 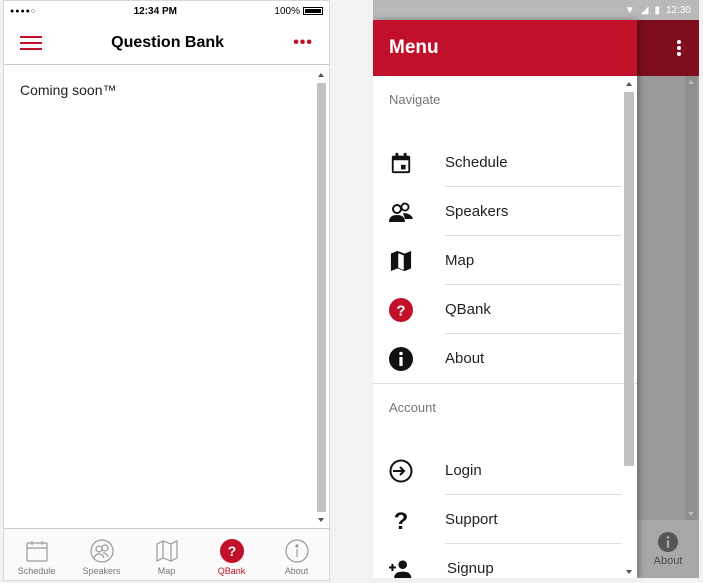 What do you see at coordinates (505, 519) in the screenshot?
I see `drawer-item-support: ? Support` at bounding box center [505, 519].